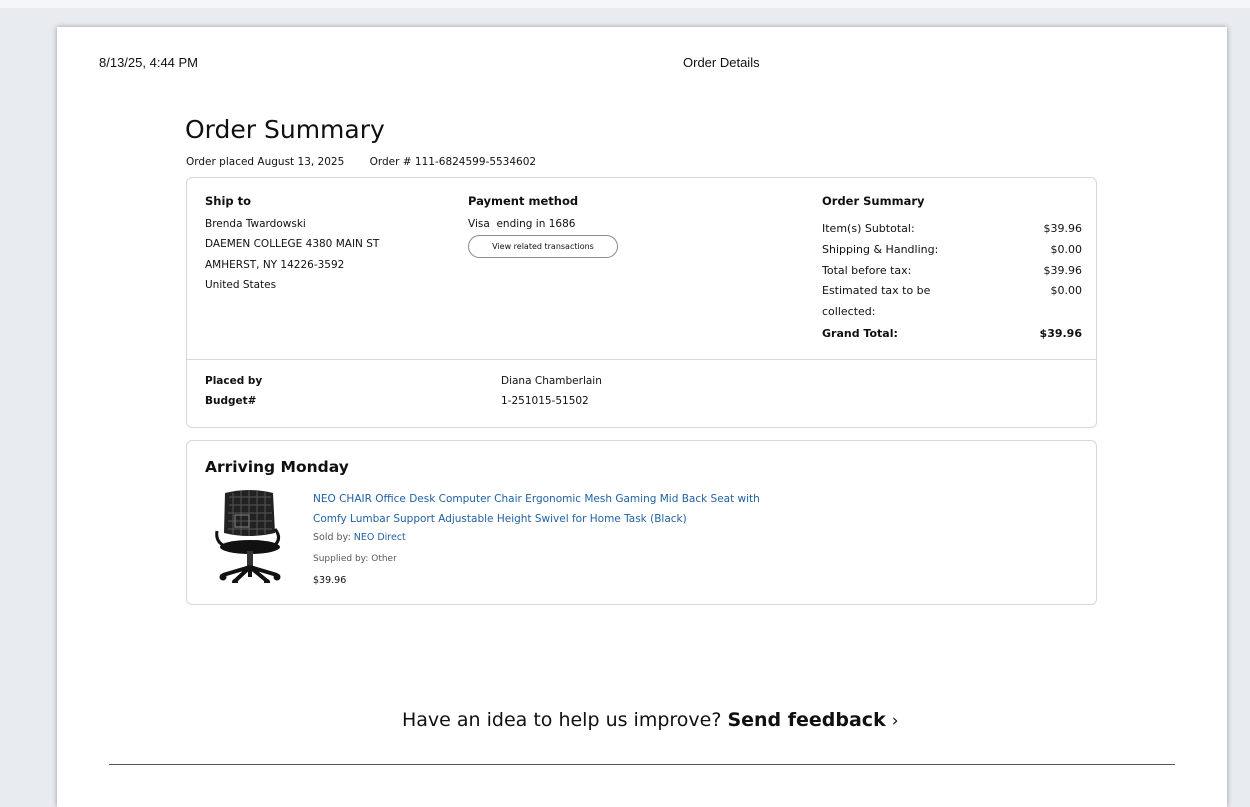  What do you see at coordinates (292, 244) in the screenshot?
I see `ship-to-street: DAEMEN COLLEGE 4380 MAIN ST` at bounding box center [292, 244].